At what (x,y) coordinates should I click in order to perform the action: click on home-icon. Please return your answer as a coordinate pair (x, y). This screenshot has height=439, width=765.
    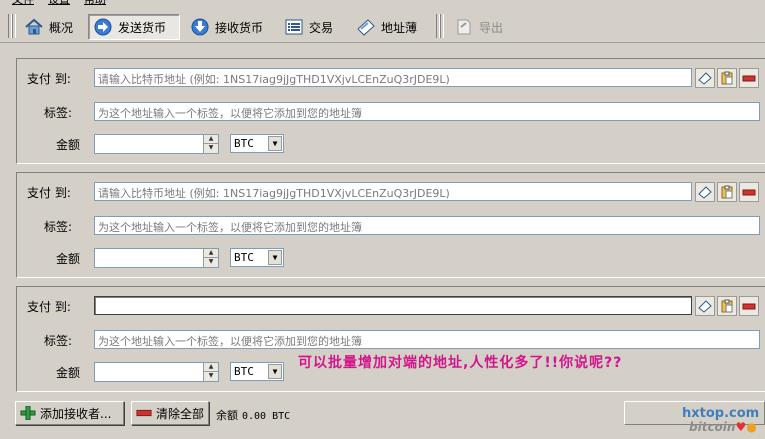
    Looking at the image, I should click on (34, 26).